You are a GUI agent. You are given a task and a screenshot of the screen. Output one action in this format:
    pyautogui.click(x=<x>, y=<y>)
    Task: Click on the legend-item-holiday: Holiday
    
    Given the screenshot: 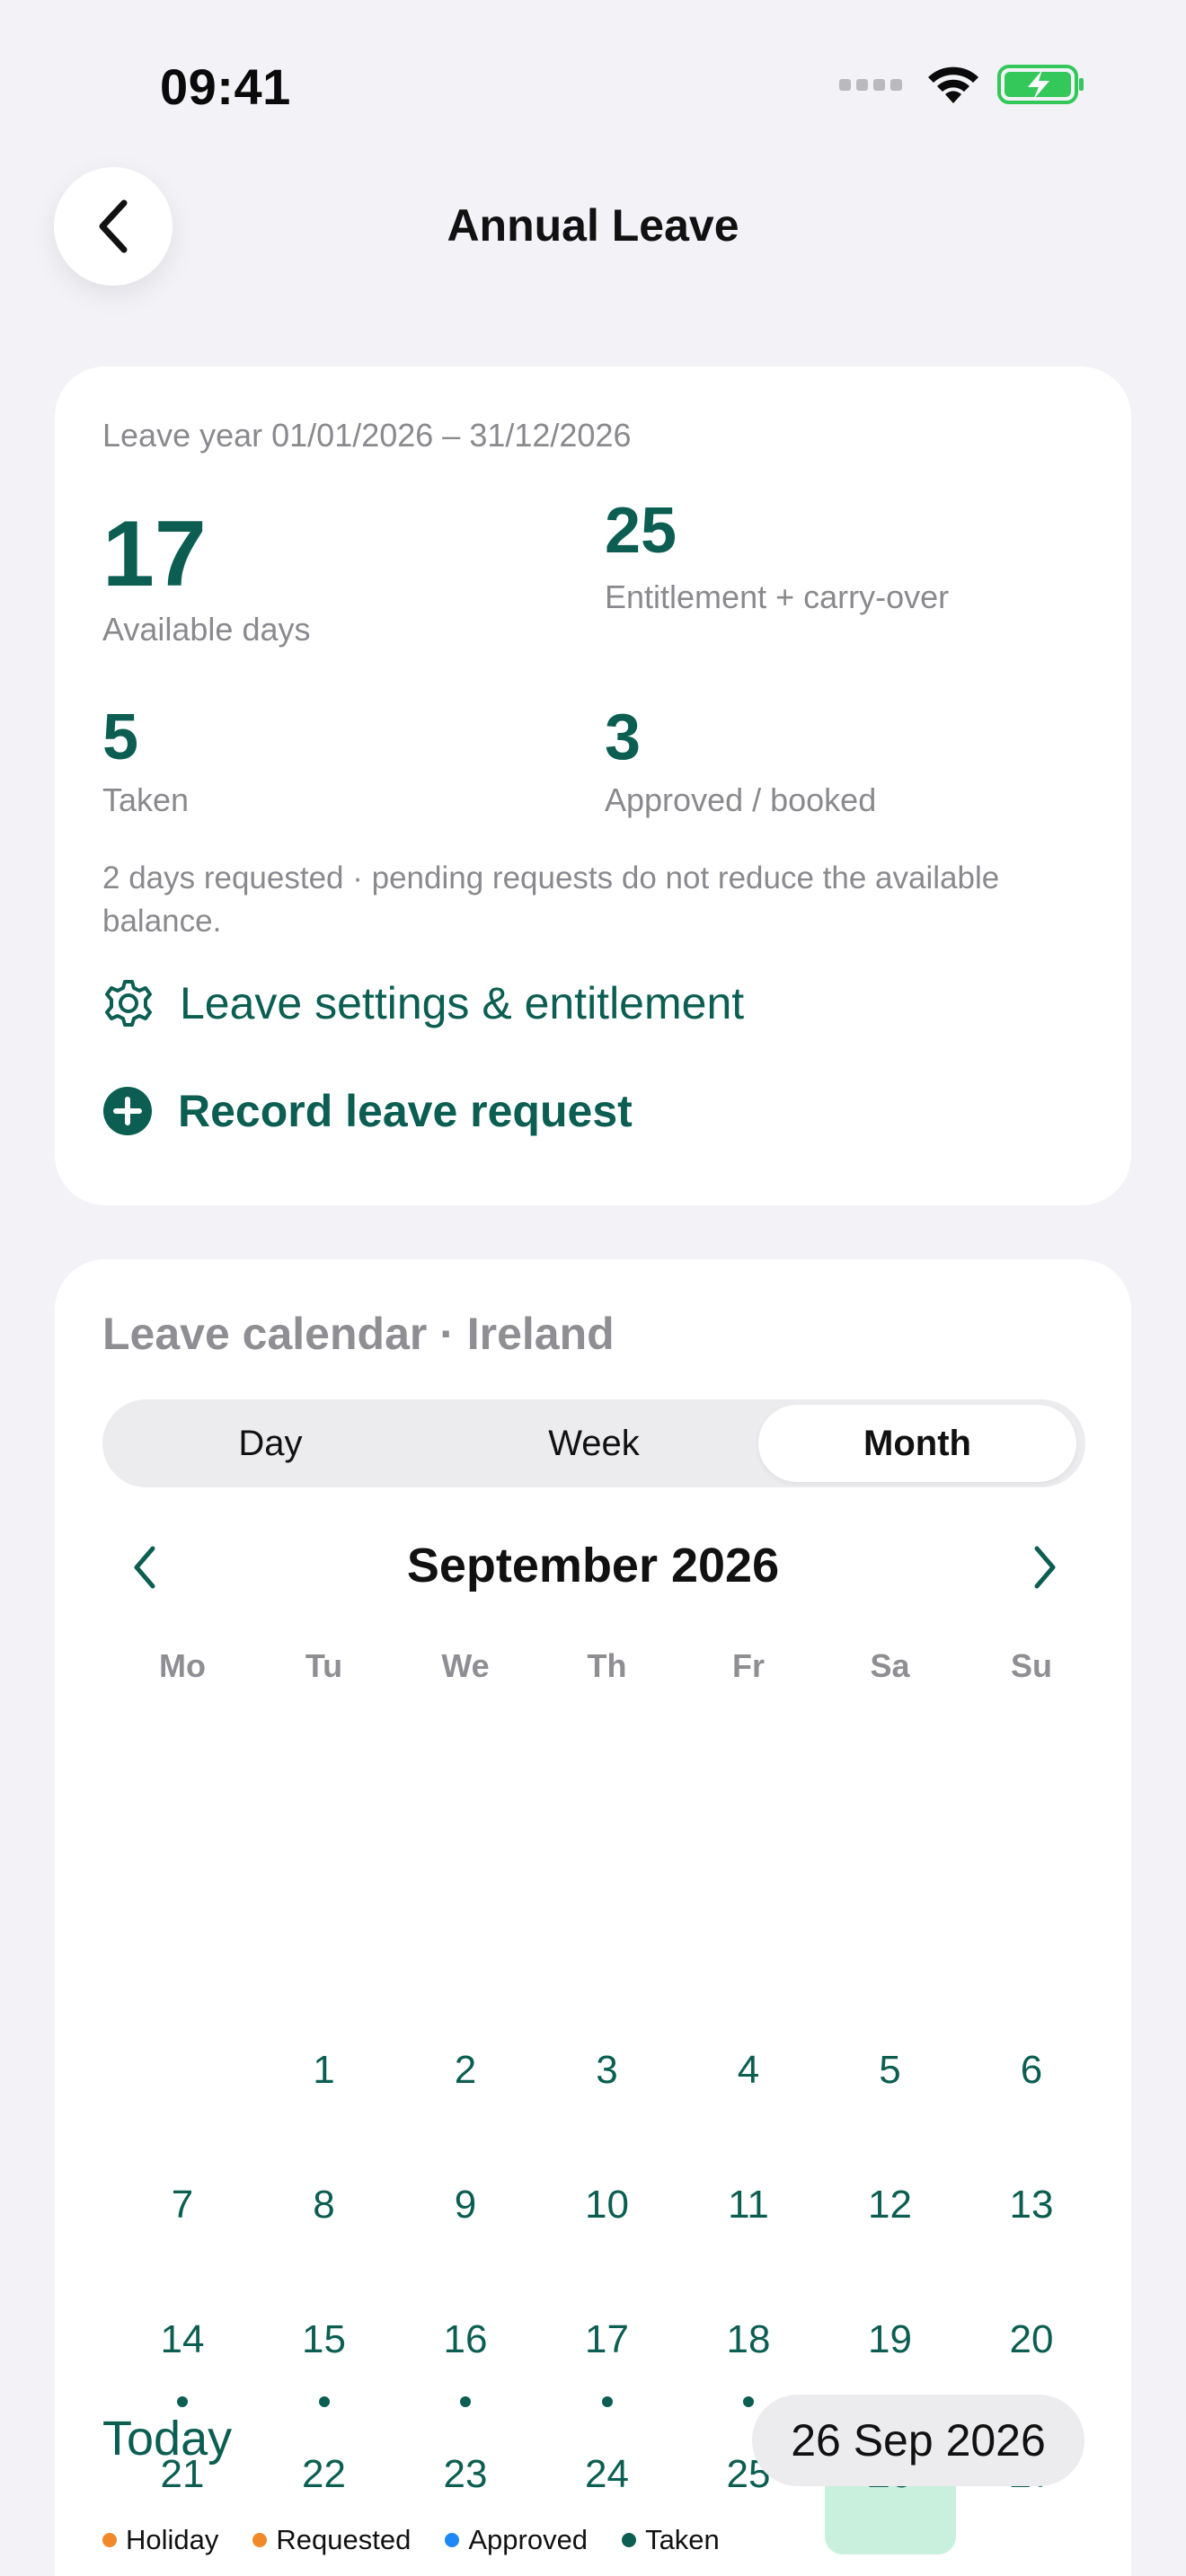 What is the action you would take?
    pyautogui.click(x=160, y=2540)
    